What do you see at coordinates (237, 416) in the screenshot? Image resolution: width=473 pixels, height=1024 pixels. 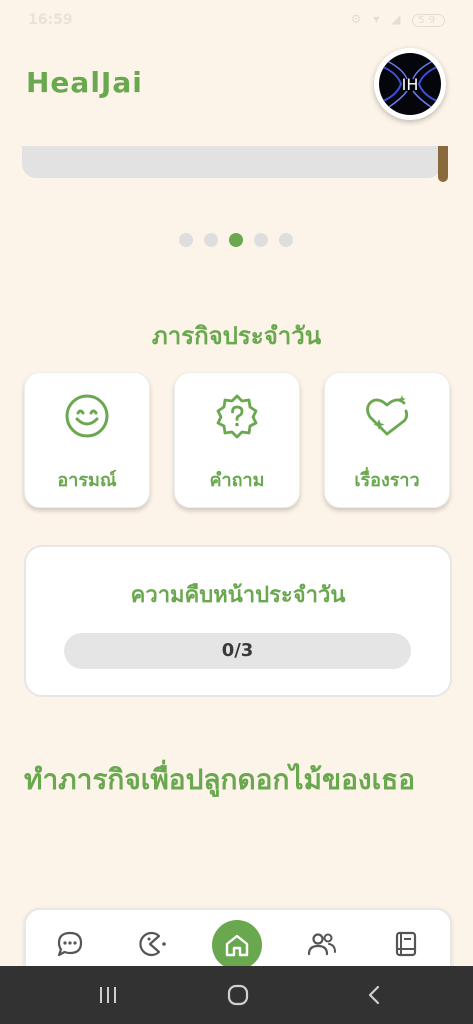 I see `question-badge-icon` at bounding box center [237, 416].